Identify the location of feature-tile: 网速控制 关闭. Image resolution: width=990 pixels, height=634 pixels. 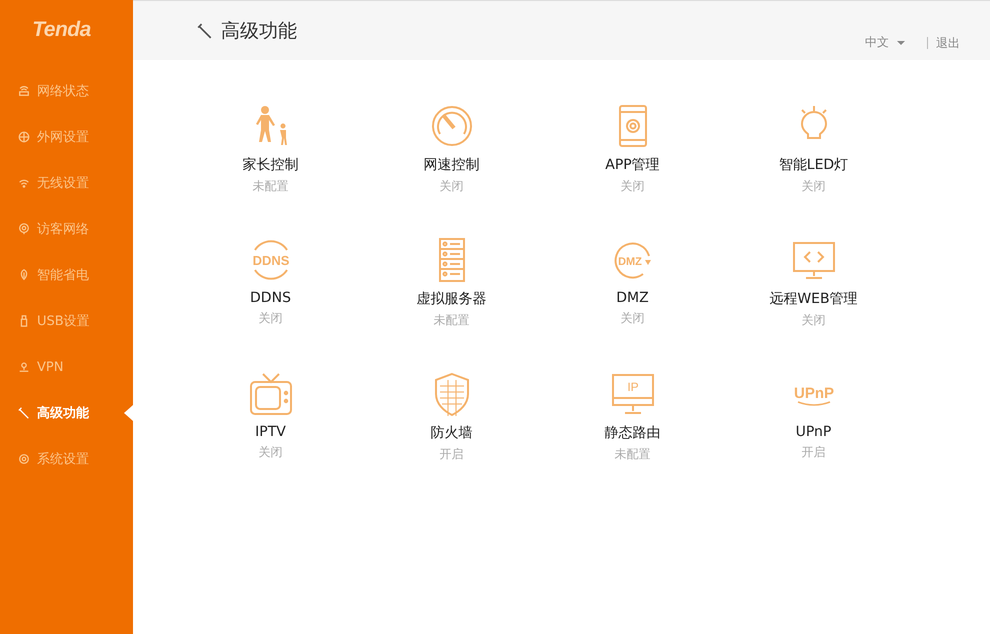
(451, 171).